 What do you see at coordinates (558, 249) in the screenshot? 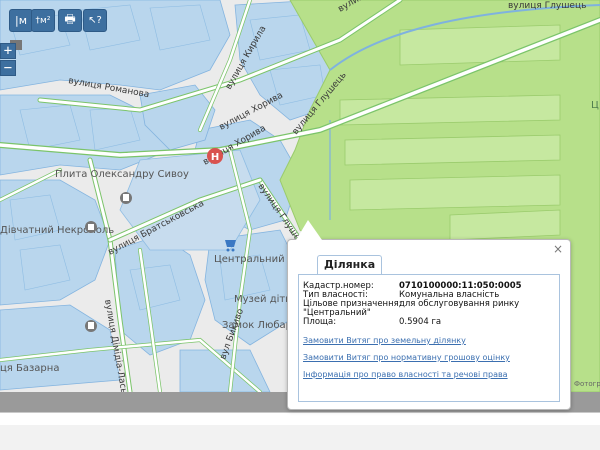
I see `close-icon: ×` at bounding box center [558, 249].